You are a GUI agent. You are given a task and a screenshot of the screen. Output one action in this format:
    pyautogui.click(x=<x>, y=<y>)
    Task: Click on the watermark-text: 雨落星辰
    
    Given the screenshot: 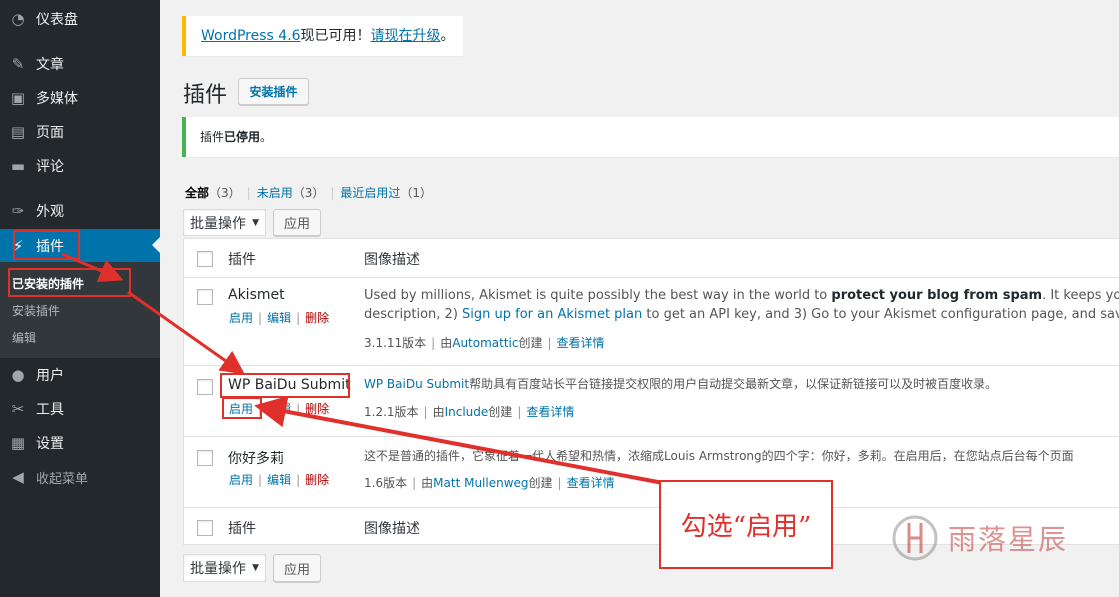 What is the action you would take?
    pyautogui.click(x=1008, y=539)
    